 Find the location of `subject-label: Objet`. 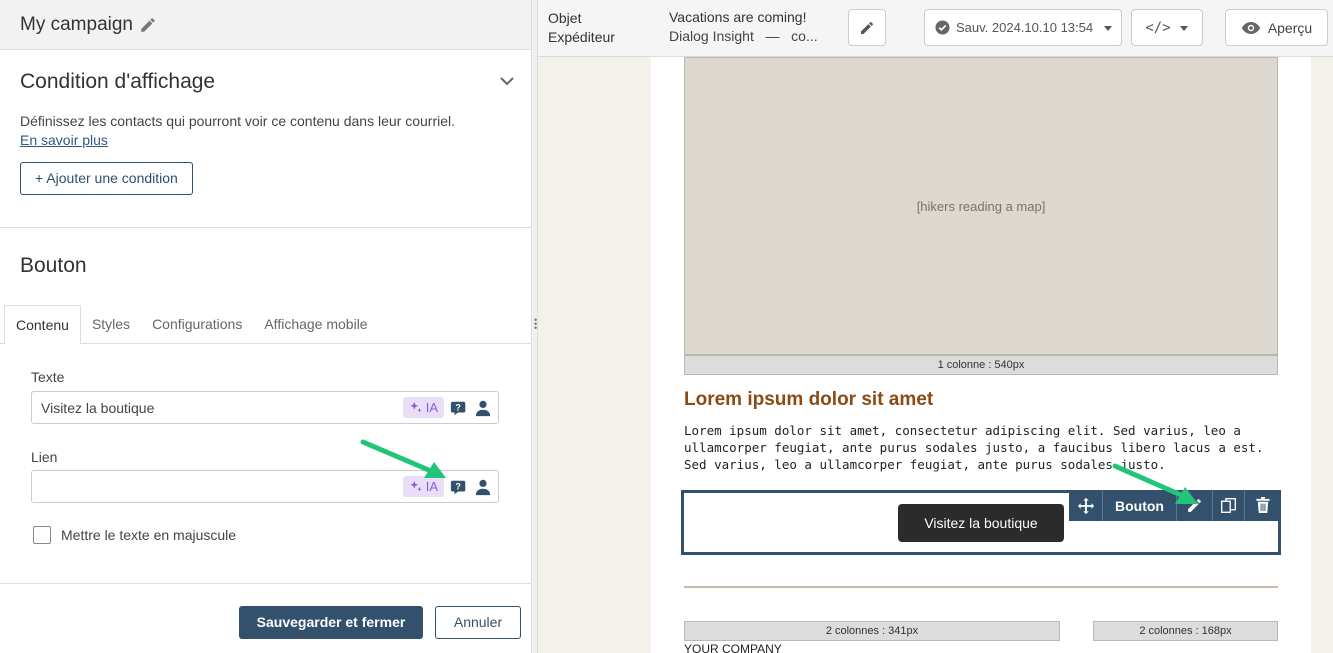

subject-label: Objet is located at coordinates (565, 18).